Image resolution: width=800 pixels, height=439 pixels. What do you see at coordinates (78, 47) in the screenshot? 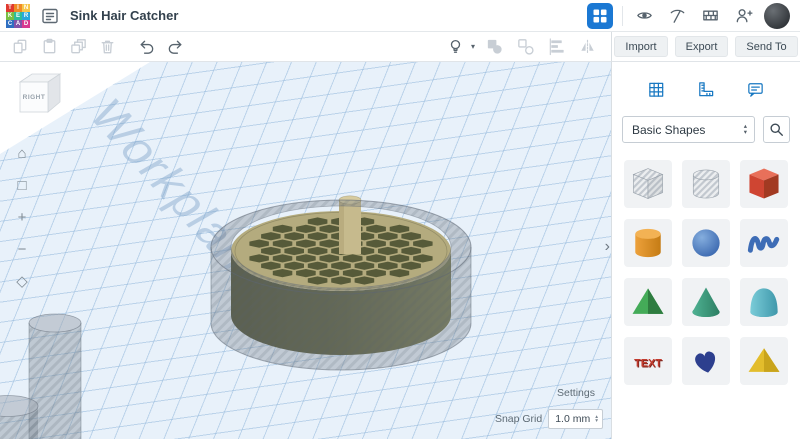
I see `duplicate-icon` at bounding box center [78, 47].